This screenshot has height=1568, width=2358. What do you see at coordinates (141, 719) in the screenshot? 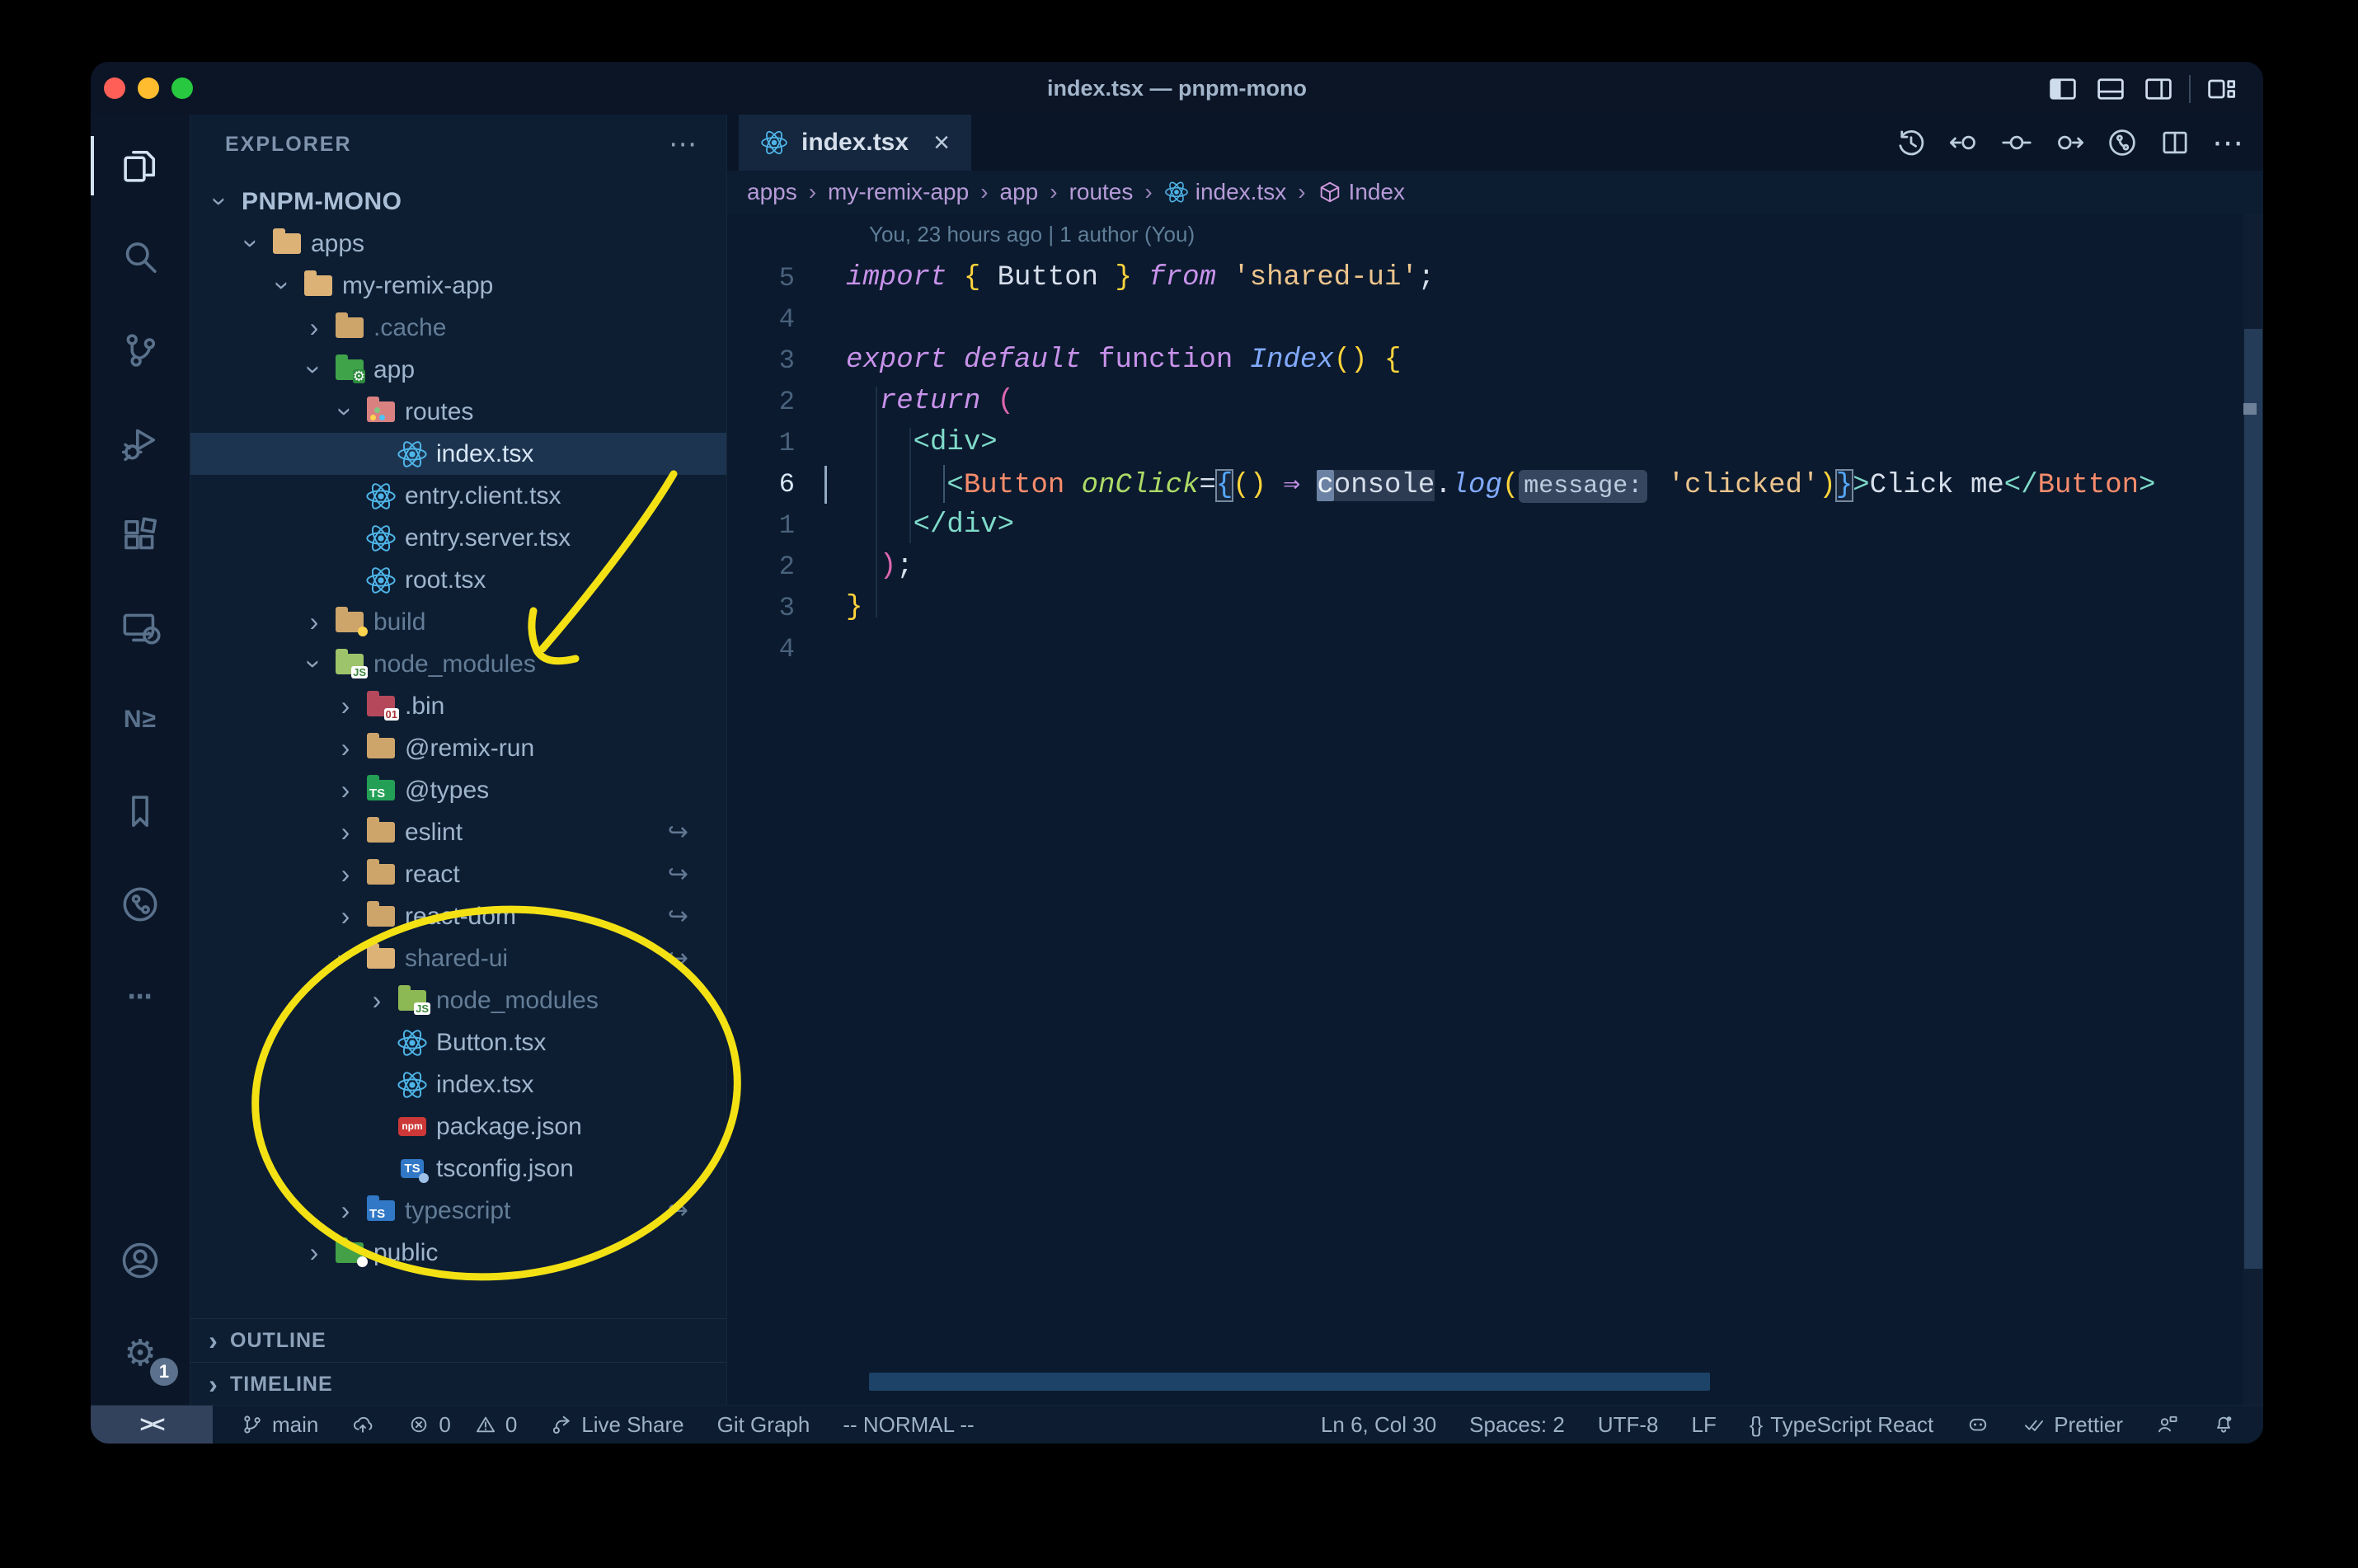
I see `activity-nx-console-icon: N≥` at bounding box center [141, 719].